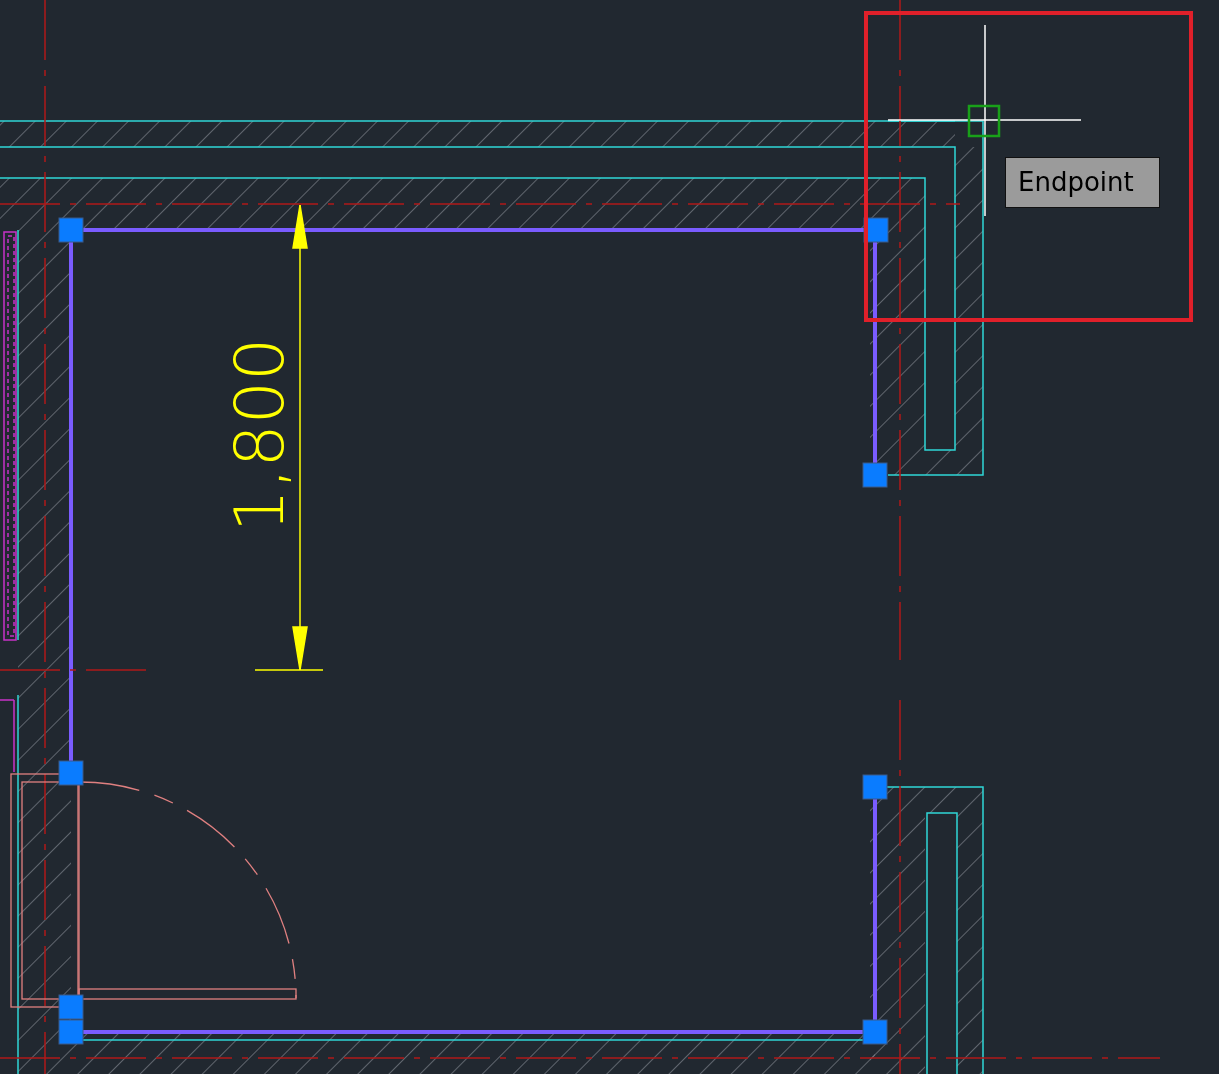  Describe the element at coordinates (984, 121) in the screenshot. I see `snap-marker-icon` at that location.